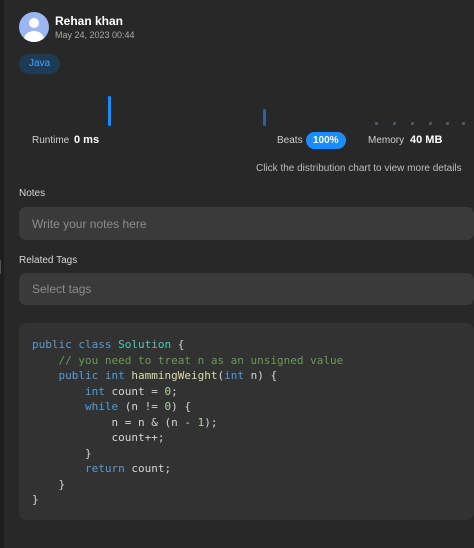 This screenshot has width=474, height=548. What do you see at coordinates (34, 23) in the screenshot?
I see `avatar-head-shape` at bounding box center [34, 23].